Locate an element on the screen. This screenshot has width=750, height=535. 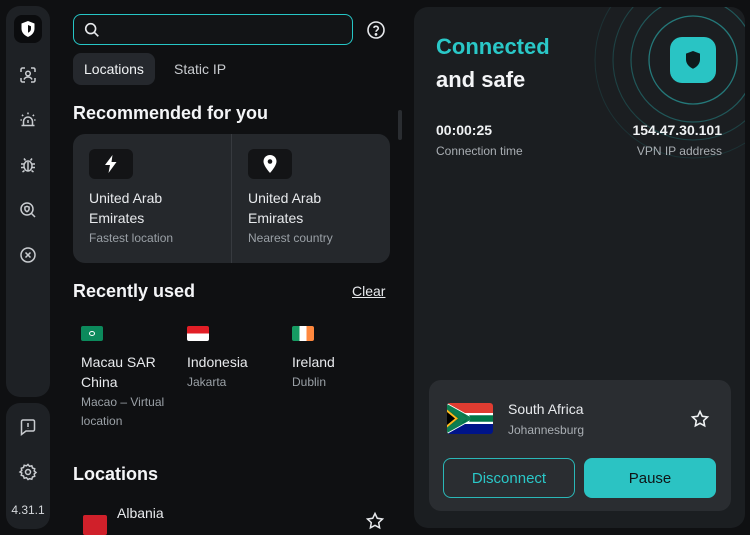
close-circle-icon is located at coordinates (28, 255).